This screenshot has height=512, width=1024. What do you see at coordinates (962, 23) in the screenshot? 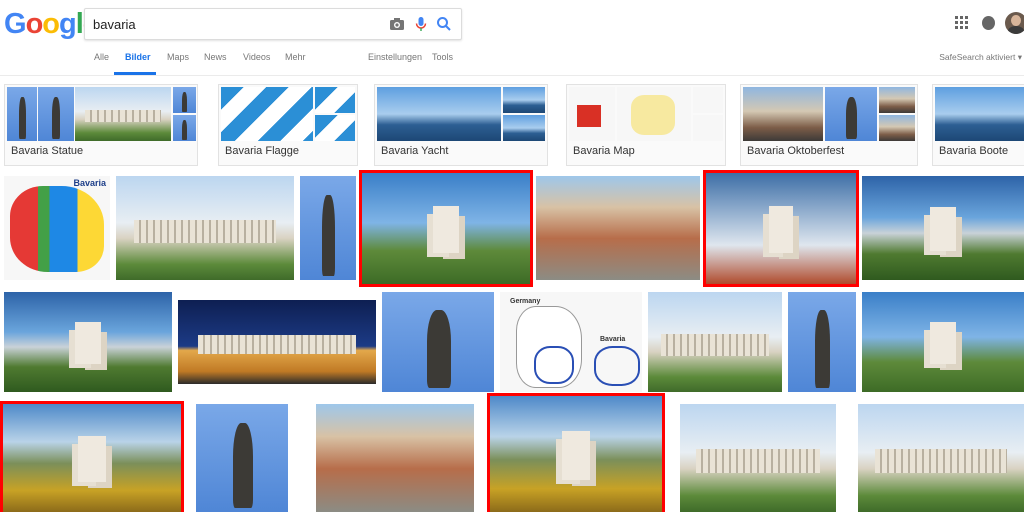
I see `apps-icon` at bounding box center [962, 23].